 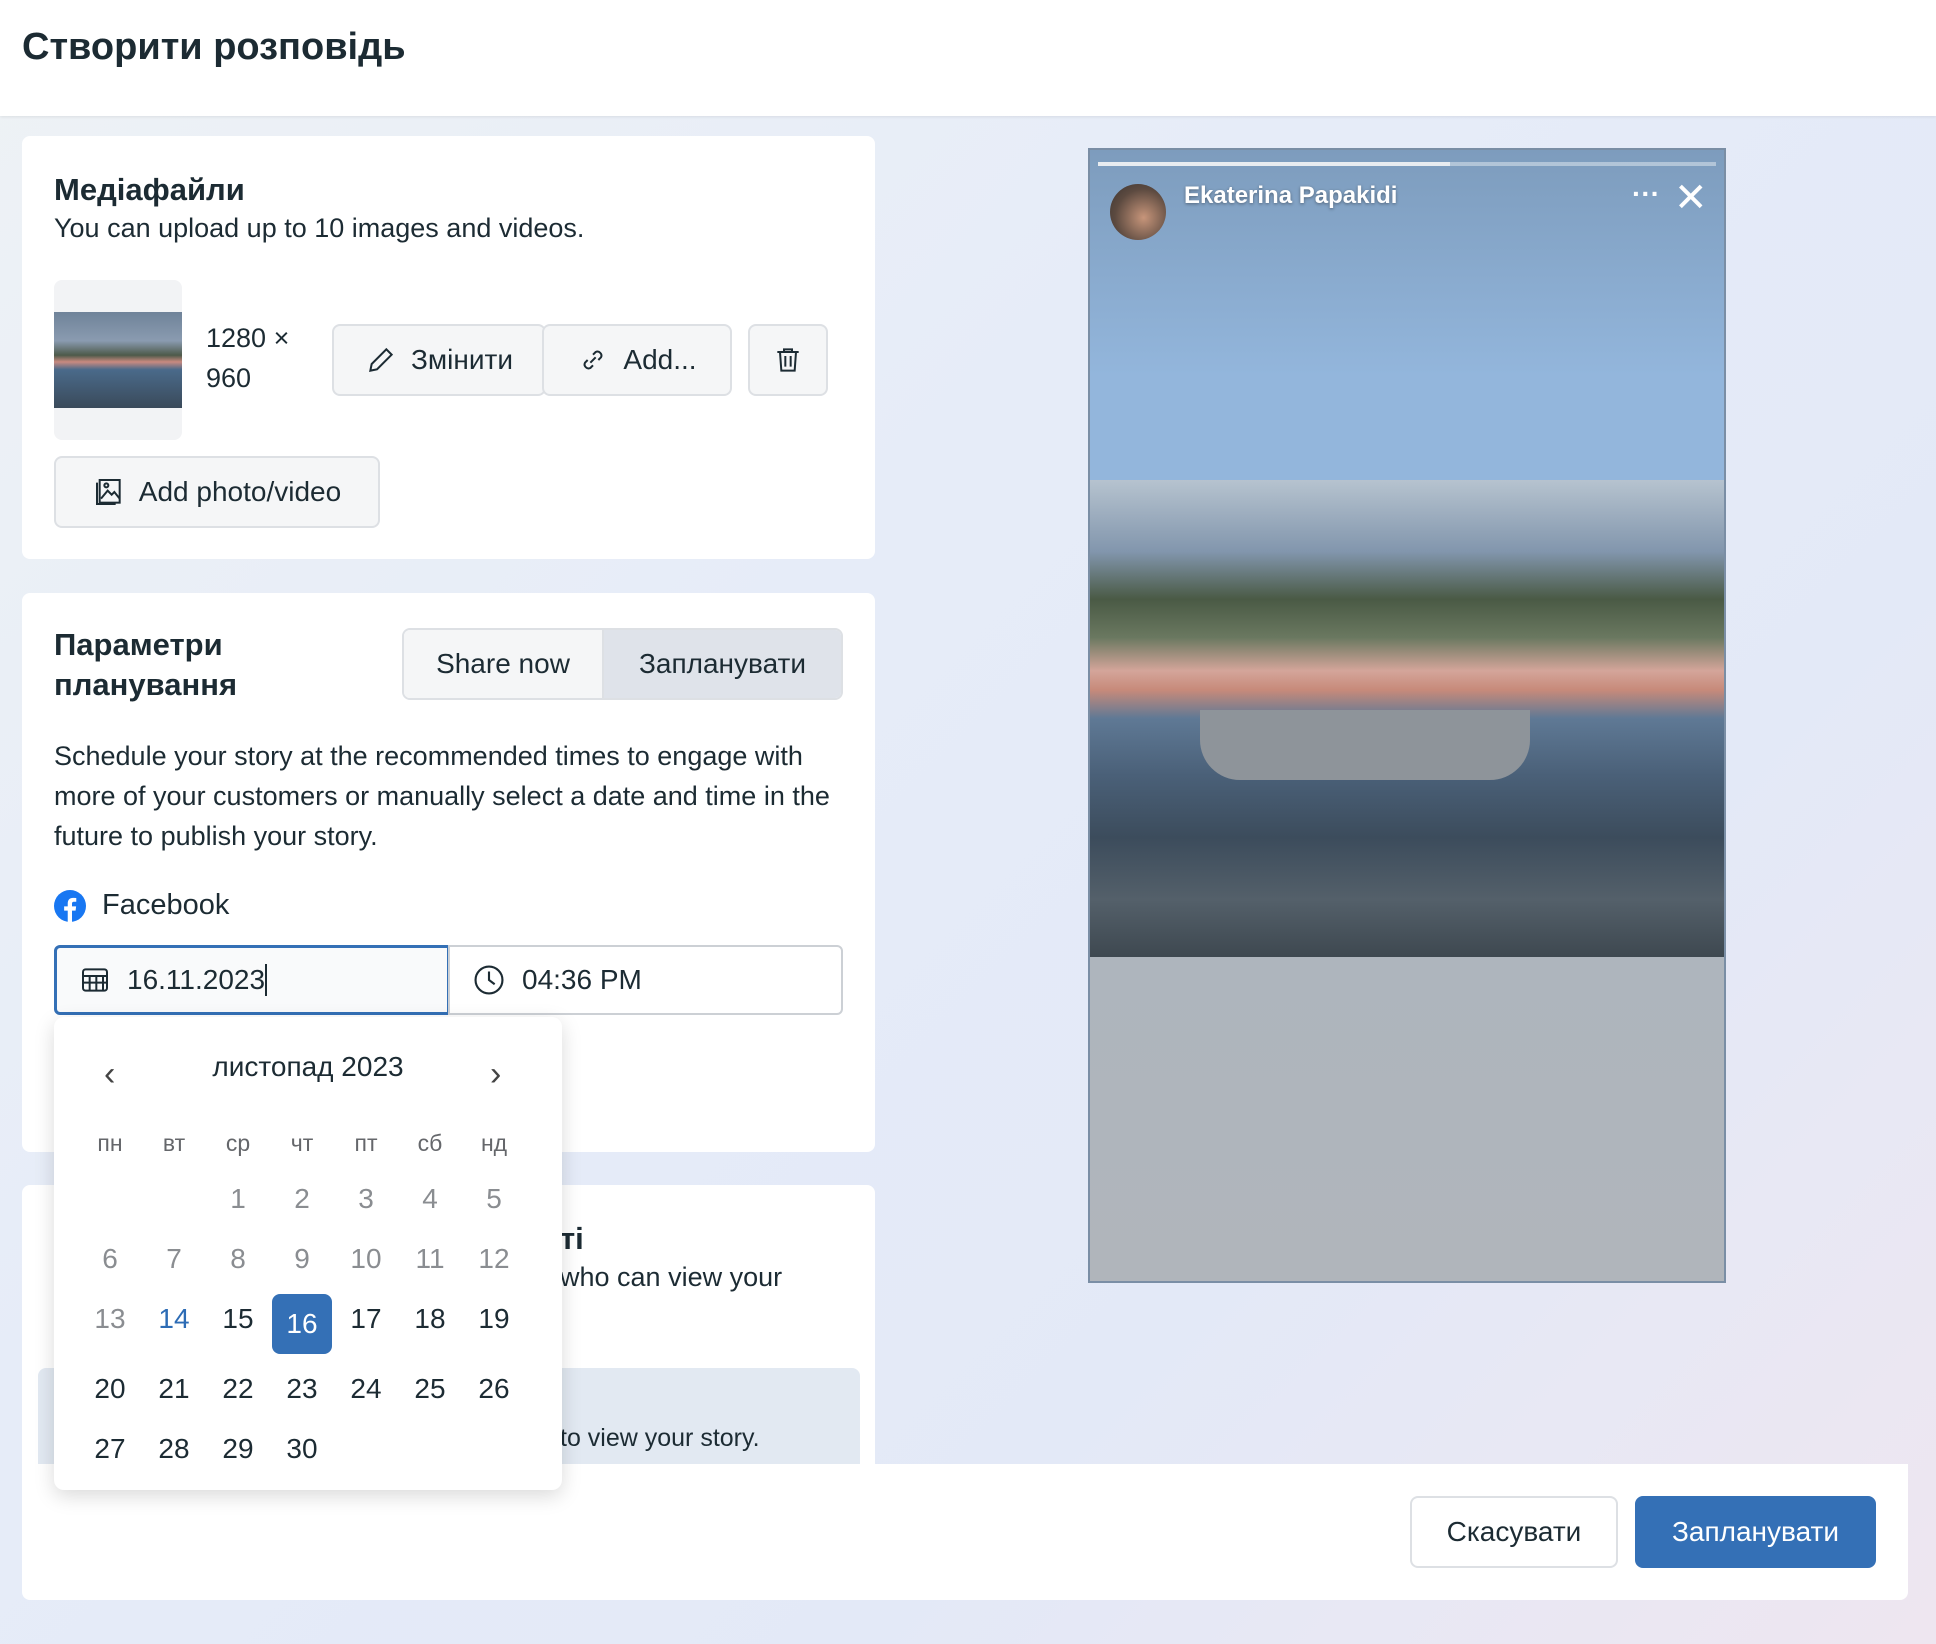 What do you see at coordinates (238, 1199) in the screenshot?
I see `calendar-day: 1` at bounding box center [238, 1199].